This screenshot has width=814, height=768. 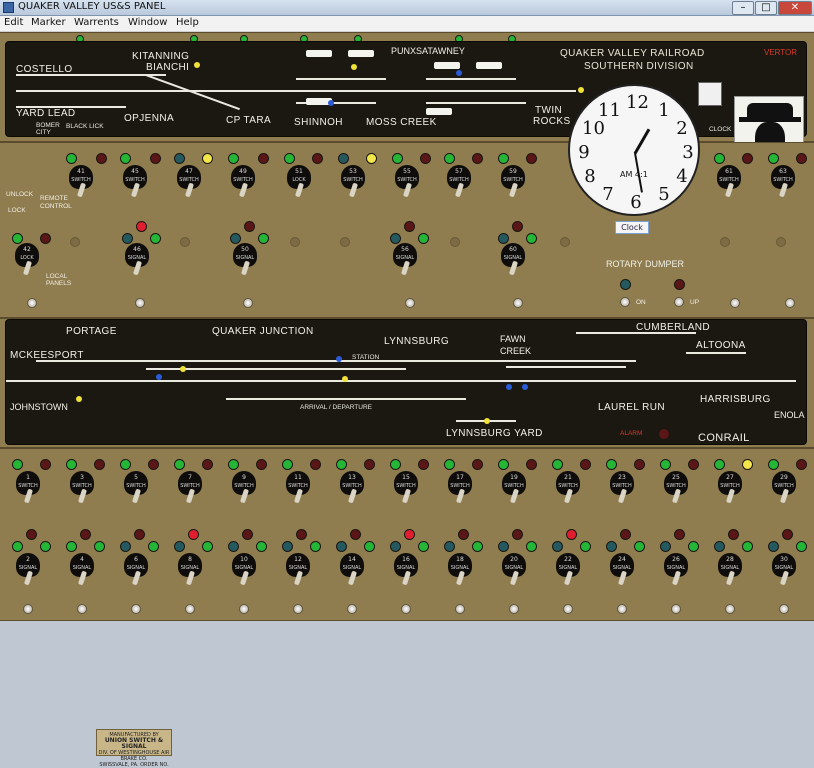 What do you see at coordinates (631, 407) in the screenshot?
I see `place-label: LAUREL RUN` at bounding box center [631, 407].